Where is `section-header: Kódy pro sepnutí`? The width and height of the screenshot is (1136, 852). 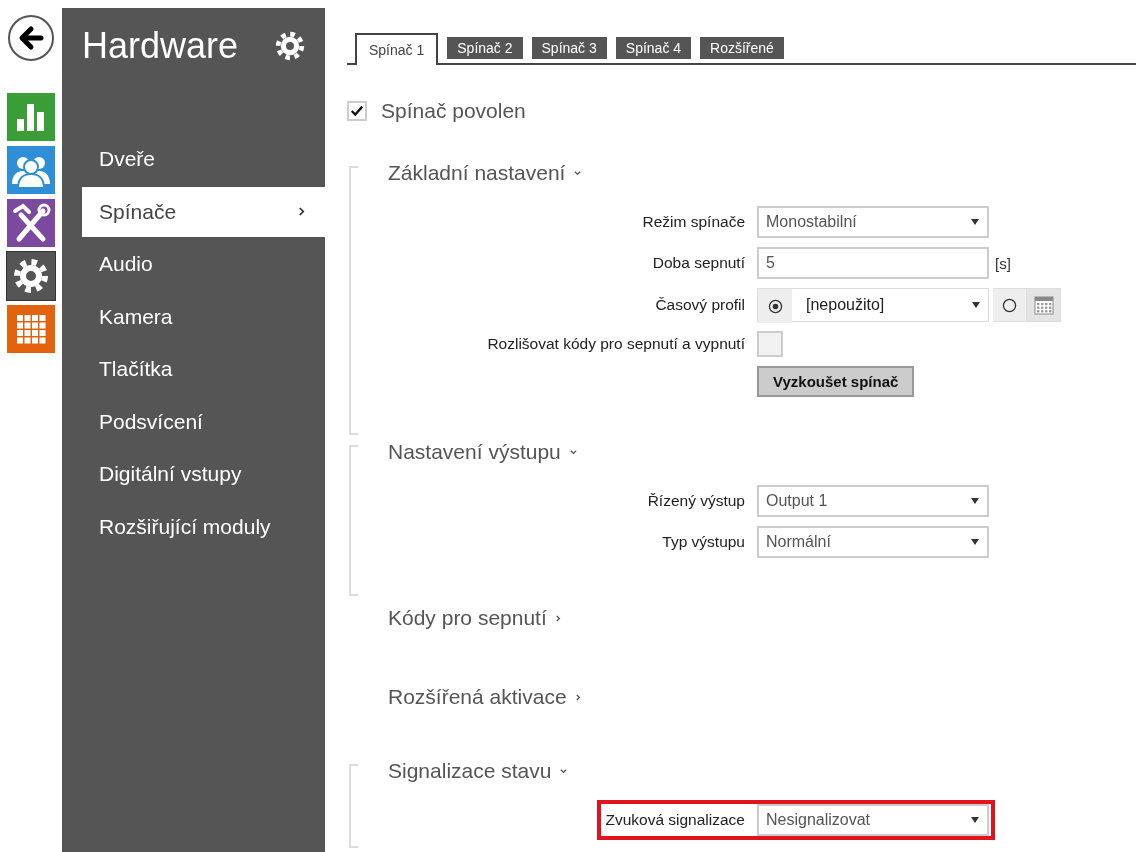
section-header: Kódy pro sepnutí is located at coordinates (475, 618).